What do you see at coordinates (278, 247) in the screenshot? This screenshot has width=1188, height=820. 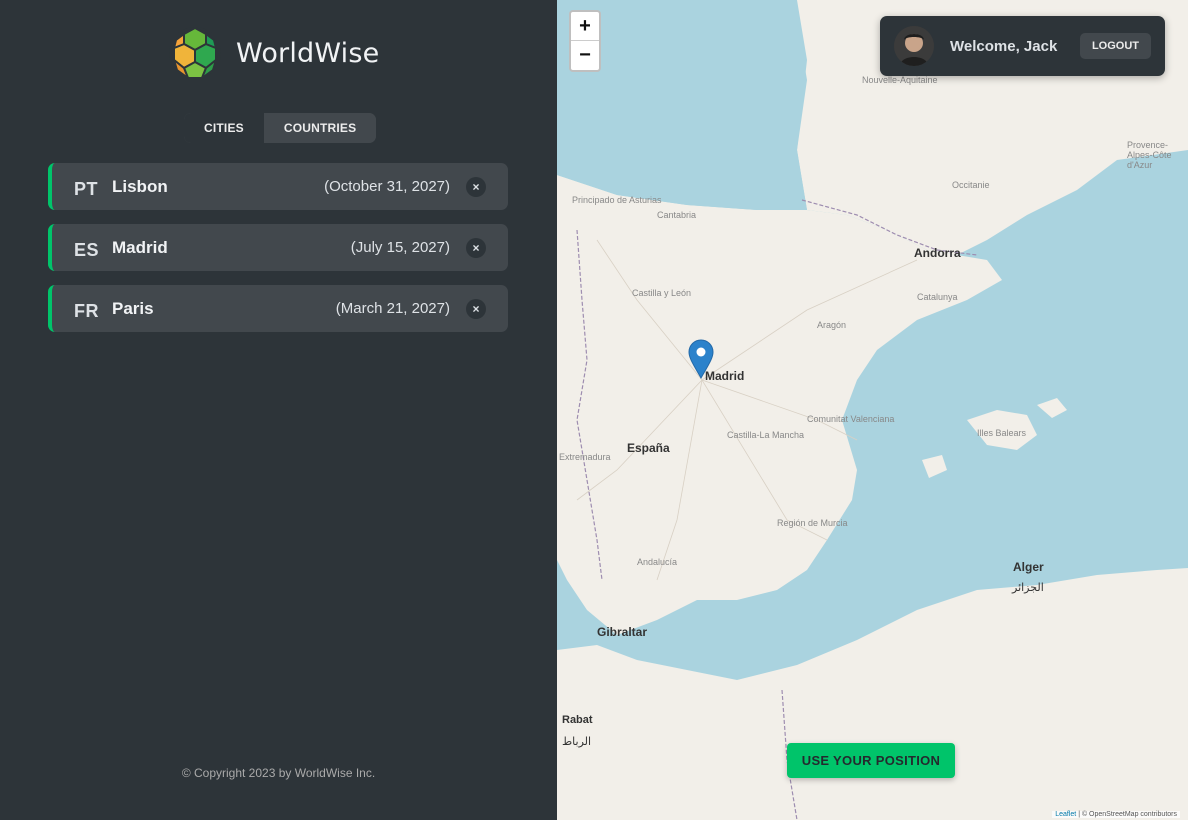 I see `city-item-madrid: ES Madrid (July 15, 2027) ×` at bounding box center [278, 247].